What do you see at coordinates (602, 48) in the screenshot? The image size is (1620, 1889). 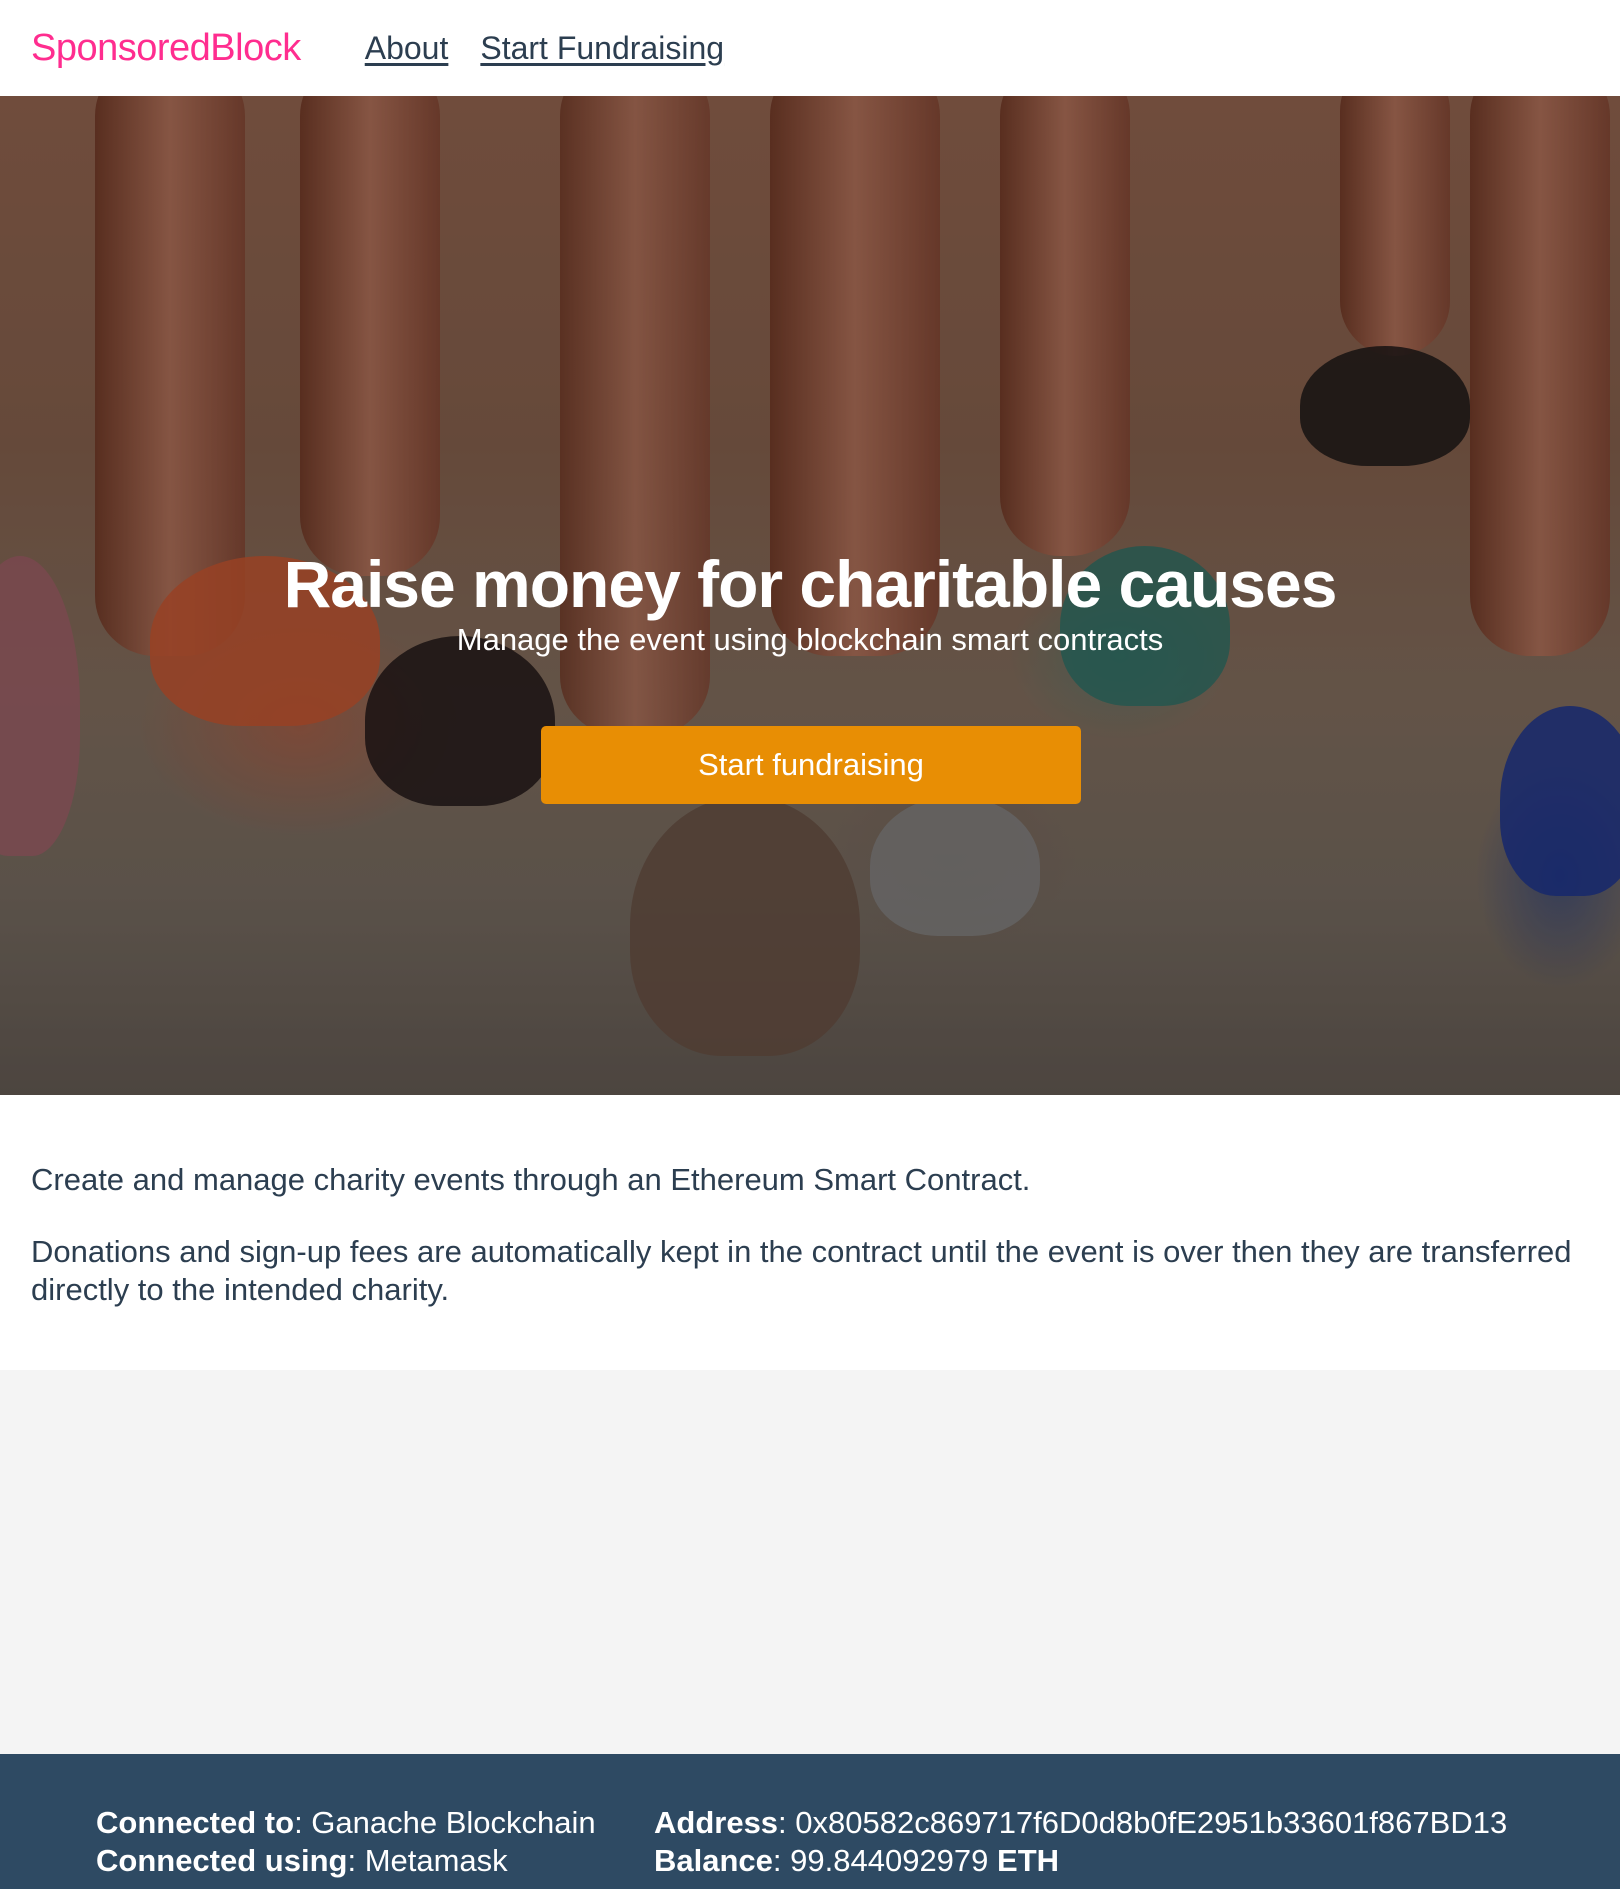 I see `nav-link-start-fundraising: Start Fundraising` at bounding box center [602, 48].